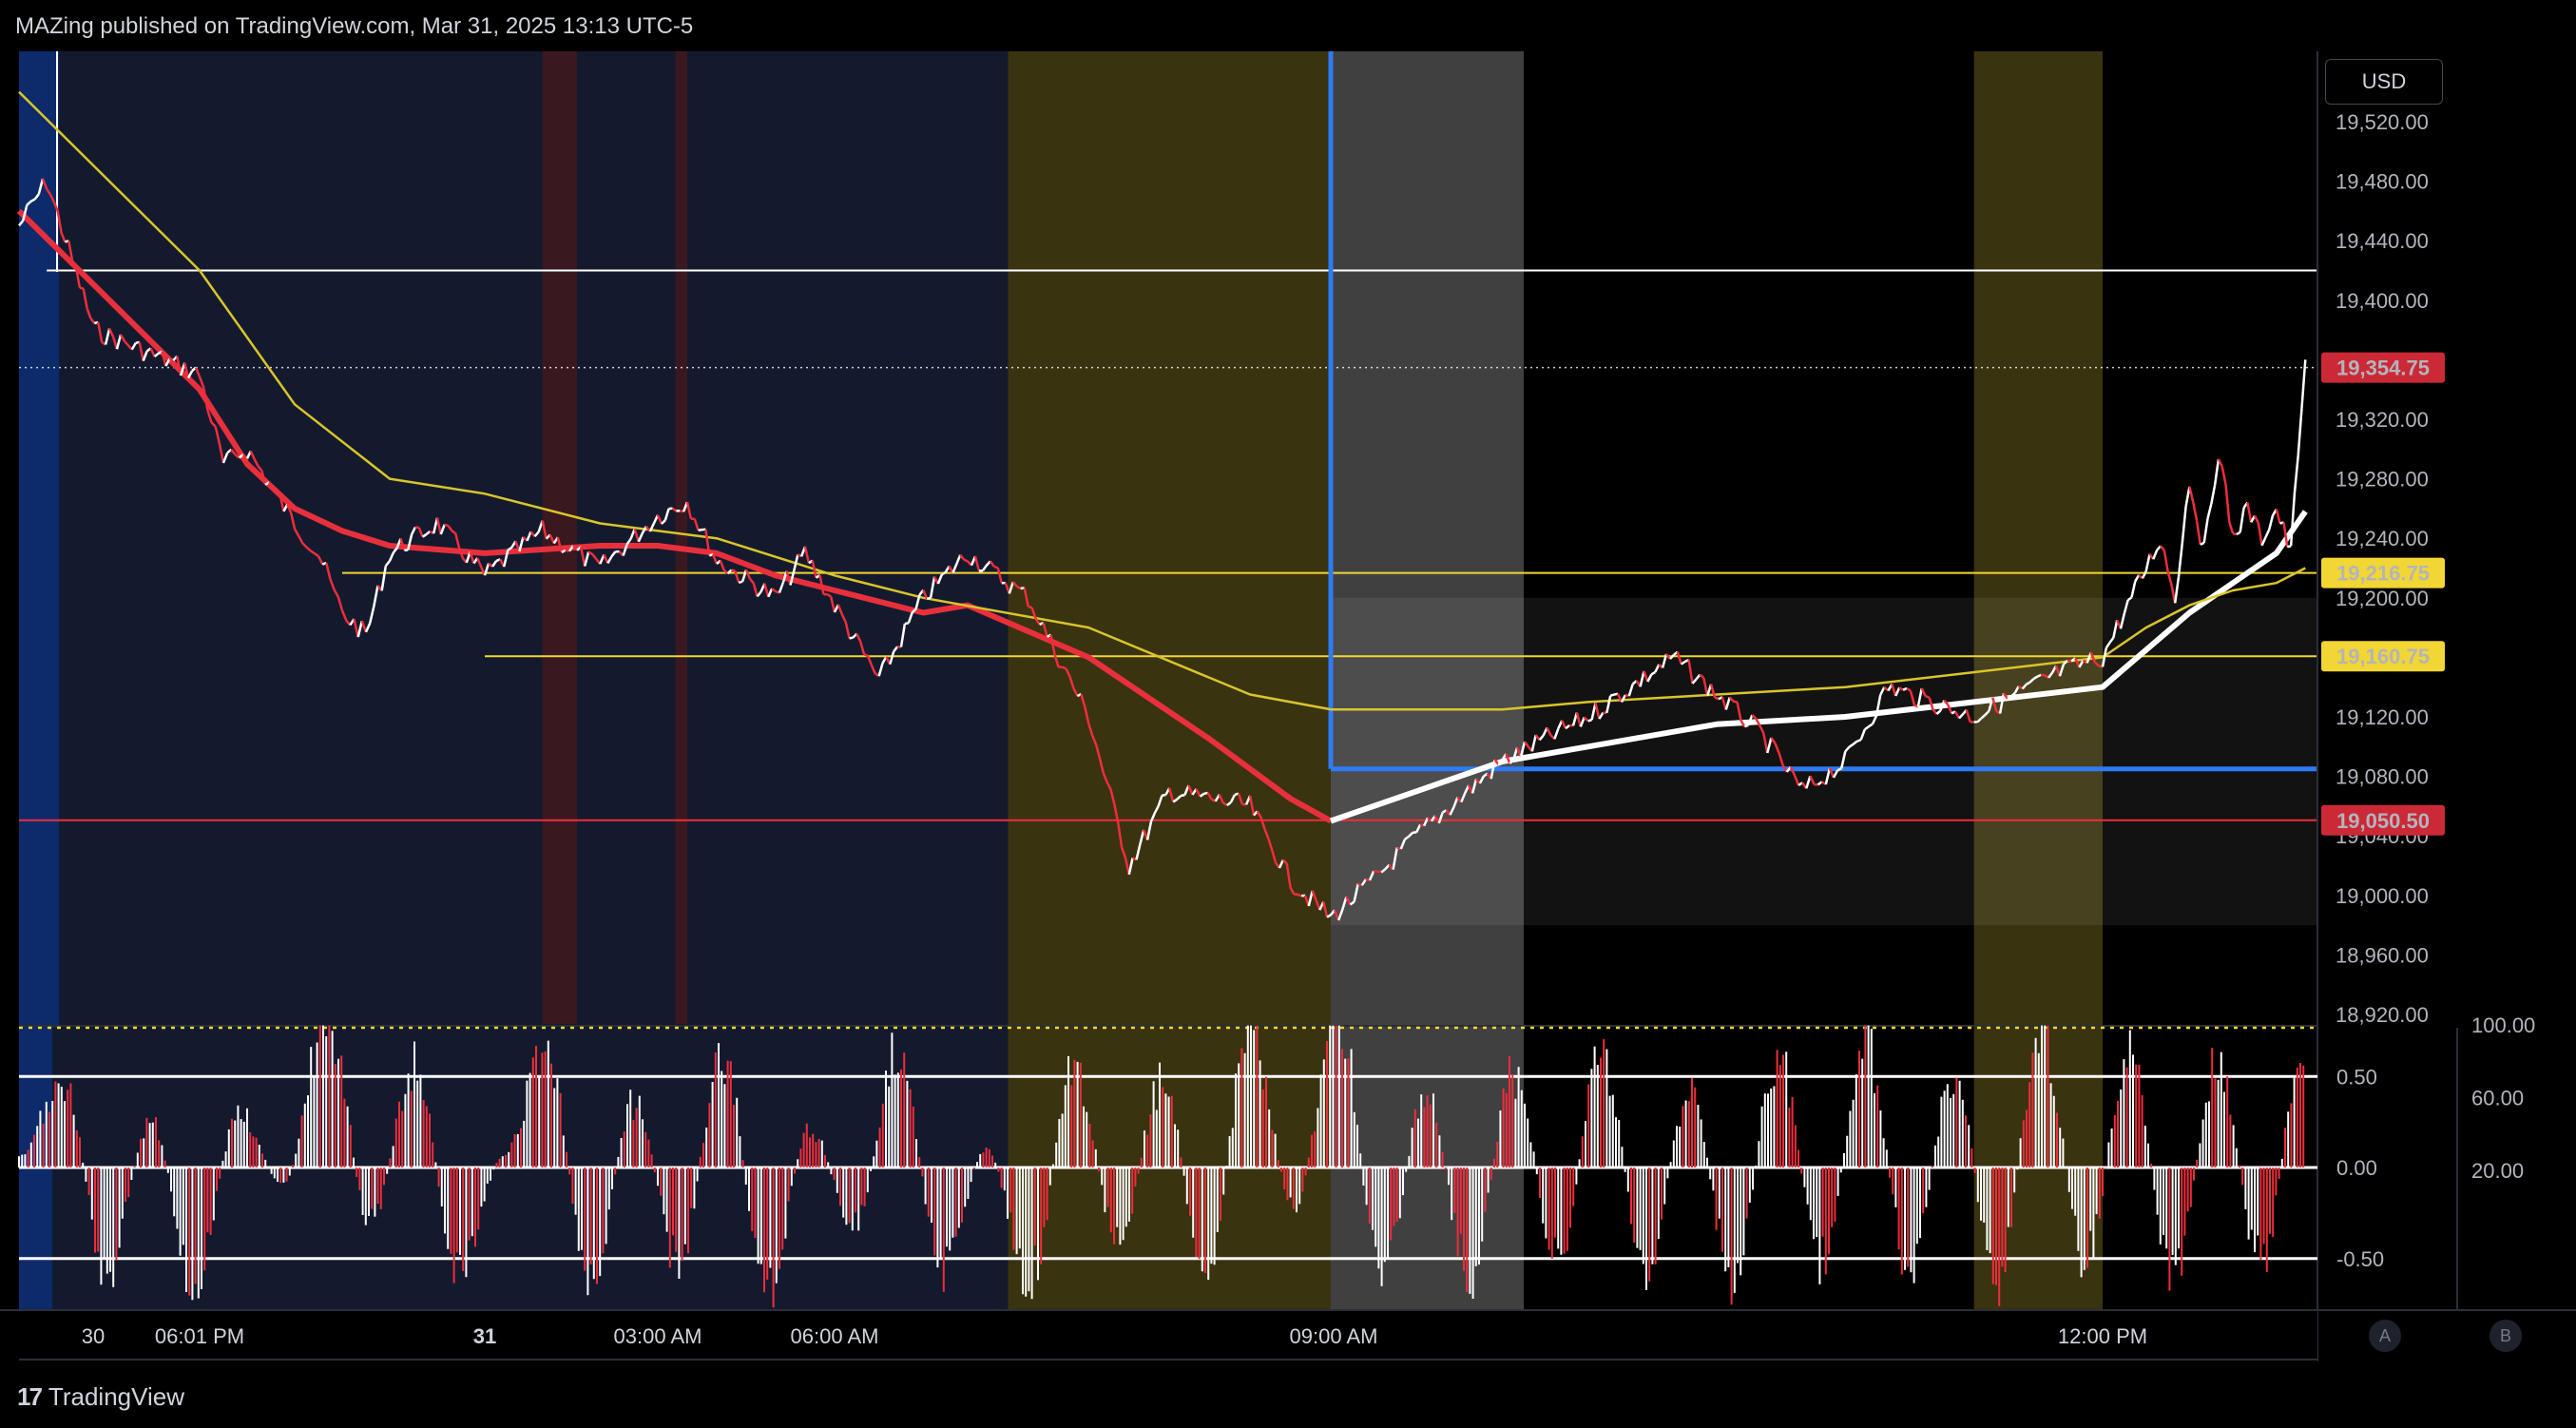  I want to click on price-tick-label: 19,120.00, so click(2383, 717).